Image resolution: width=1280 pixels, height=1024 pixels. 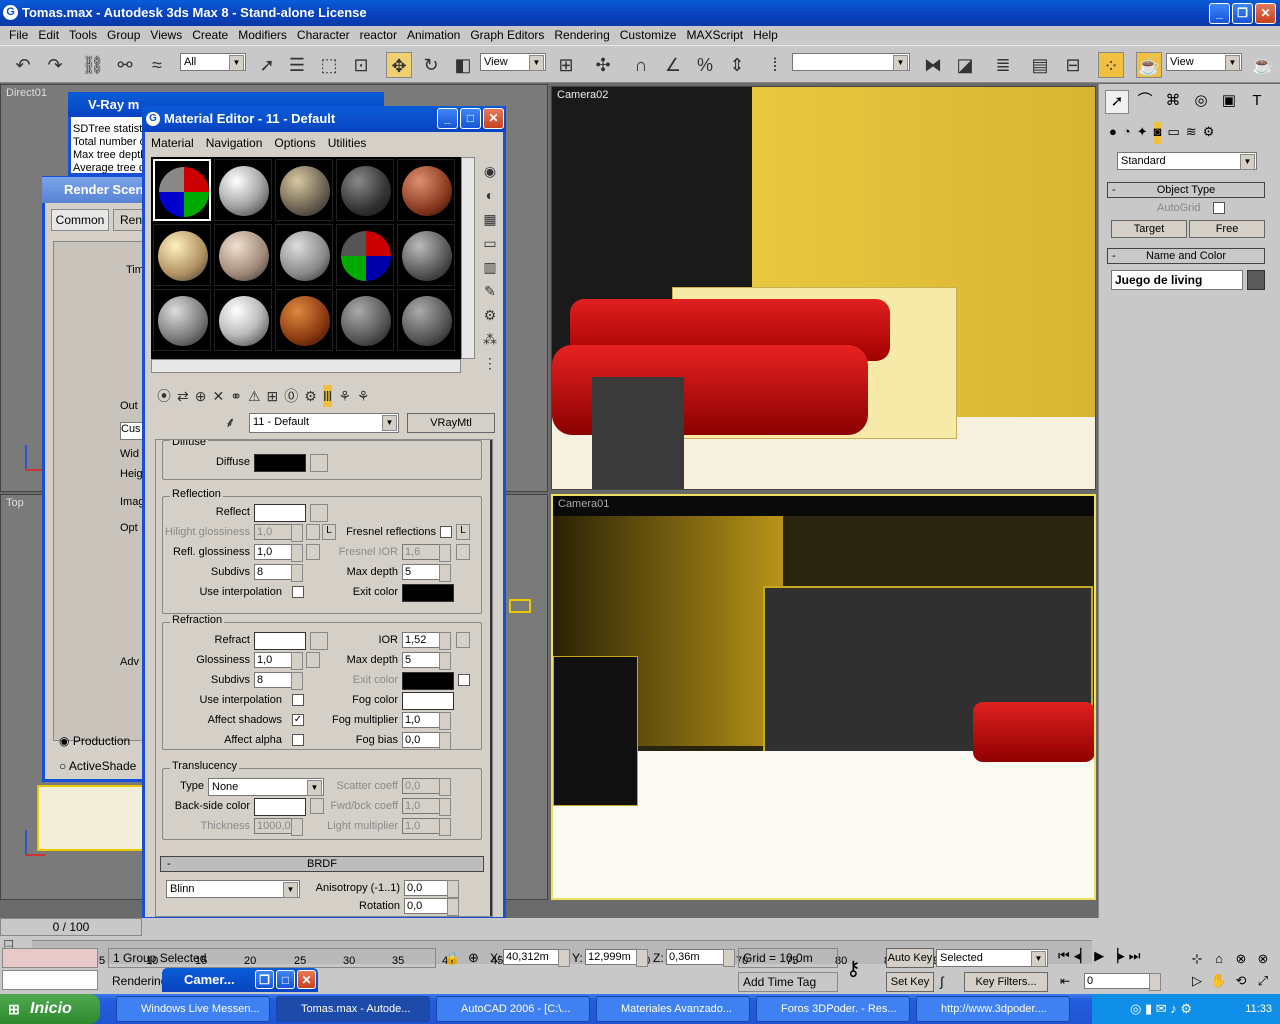 I want to click on affect-alpha-checkbox, so click(x=298, y=740).